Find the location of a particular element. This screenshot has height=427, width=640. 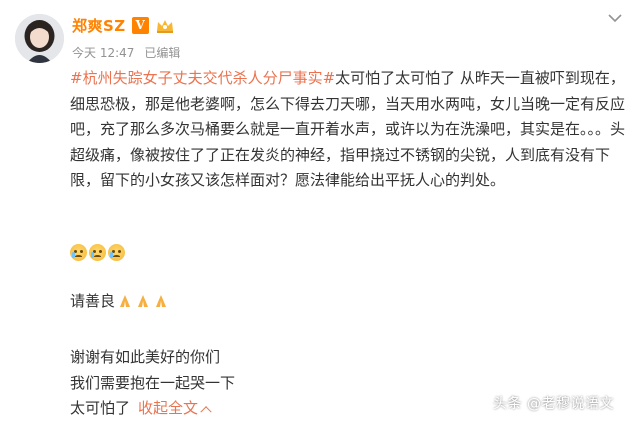

chevron-up-icon is located at coordinates (206, 412).